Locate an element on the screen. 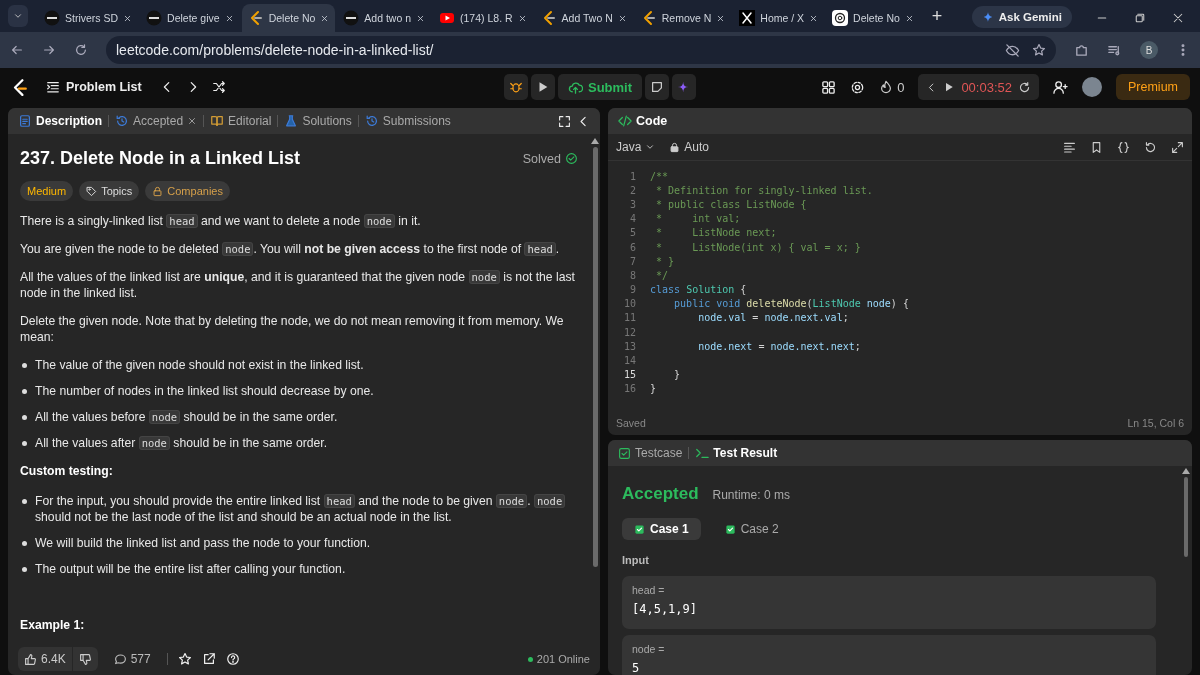  code-line: node.val = node.next.val; is located at coordinates (773, 318).